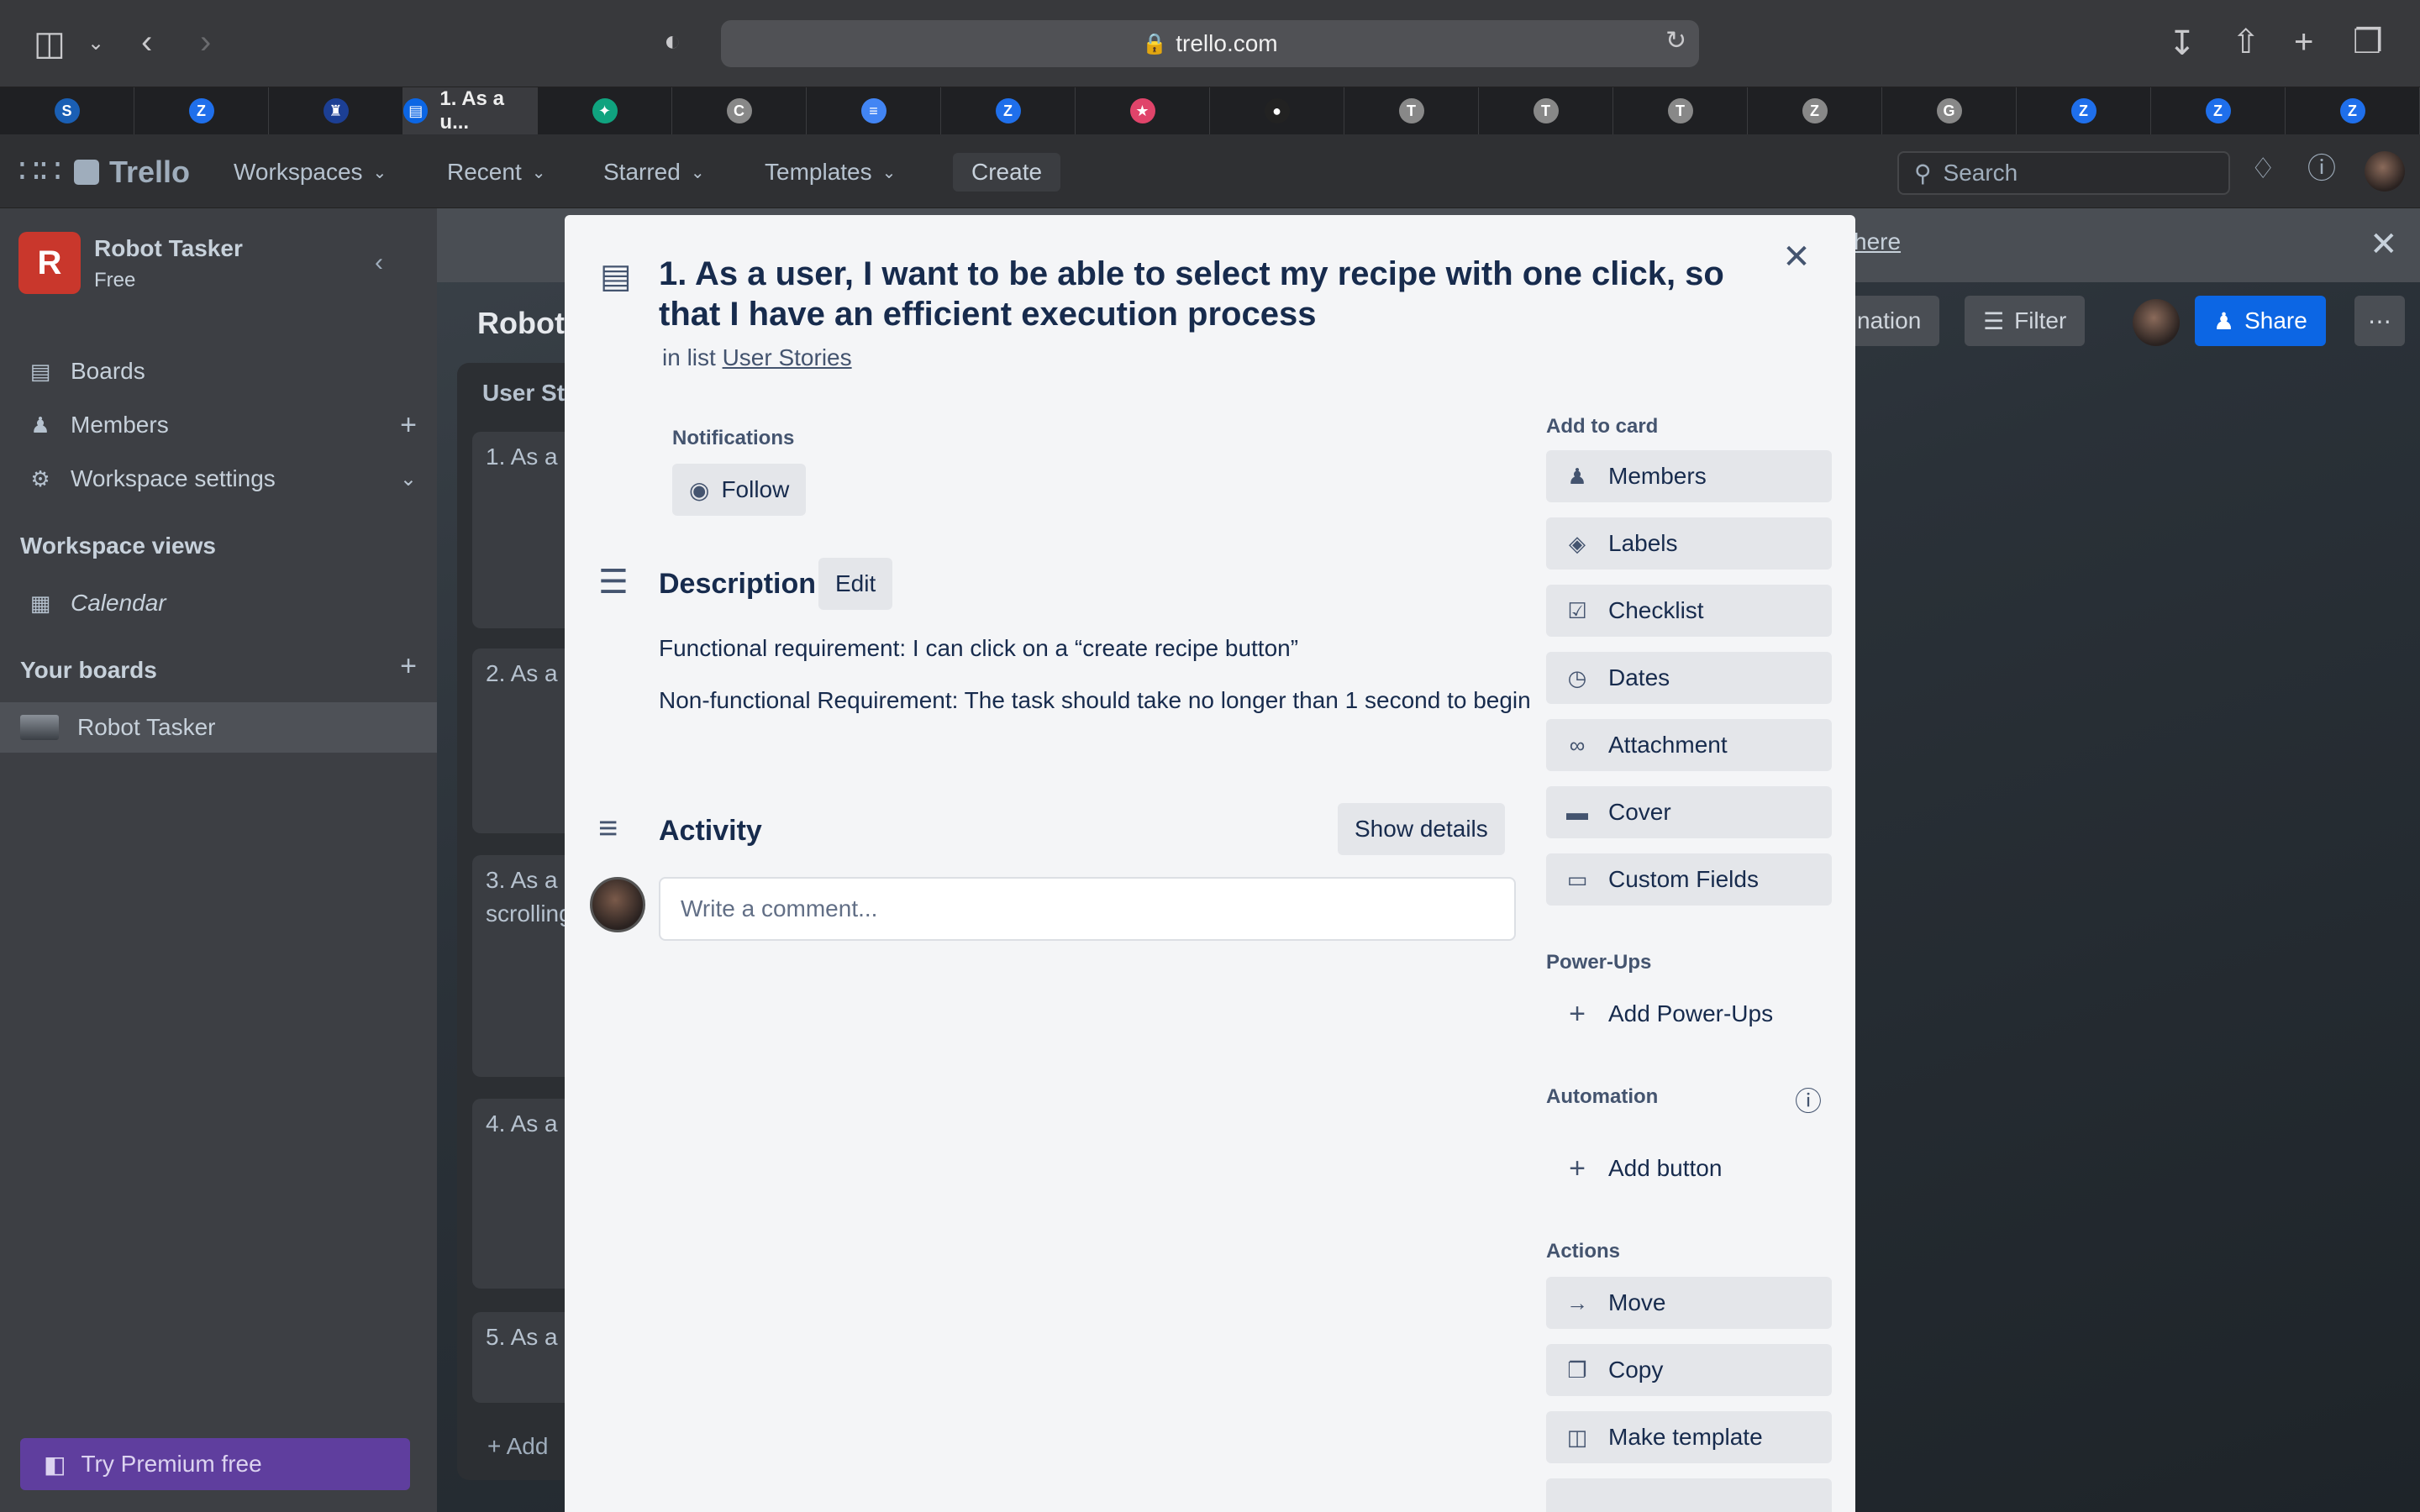 Image resolution: width=2420 pixels, height=1512 pixels. What do you see at coordinates (39, 171) in the screenshot?
I see `app-switcher-icon: ∷∷` at bounding box center [39, 171].